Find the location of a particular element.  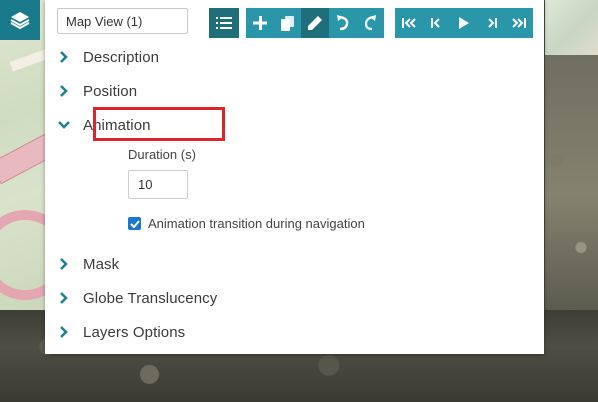

layers-icon is located at coordinates (20, 21).